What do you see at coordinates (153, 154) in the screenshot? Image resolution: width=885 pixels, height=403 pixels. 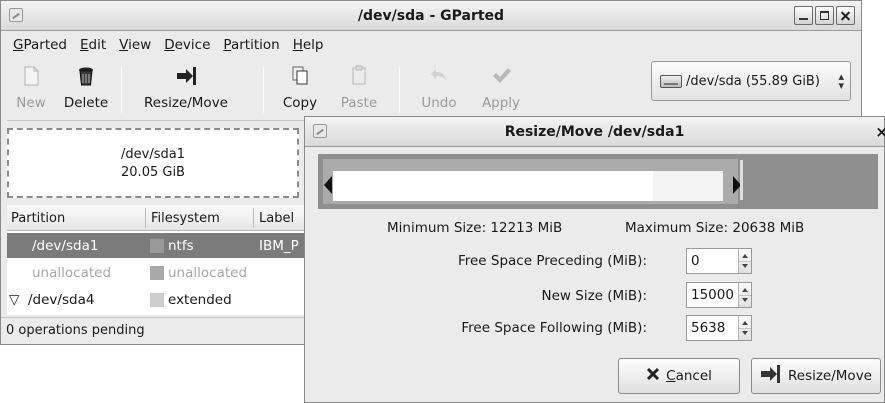 I see `partition-graphic-name: /dev/sda1` at bounding box center [153, 154].